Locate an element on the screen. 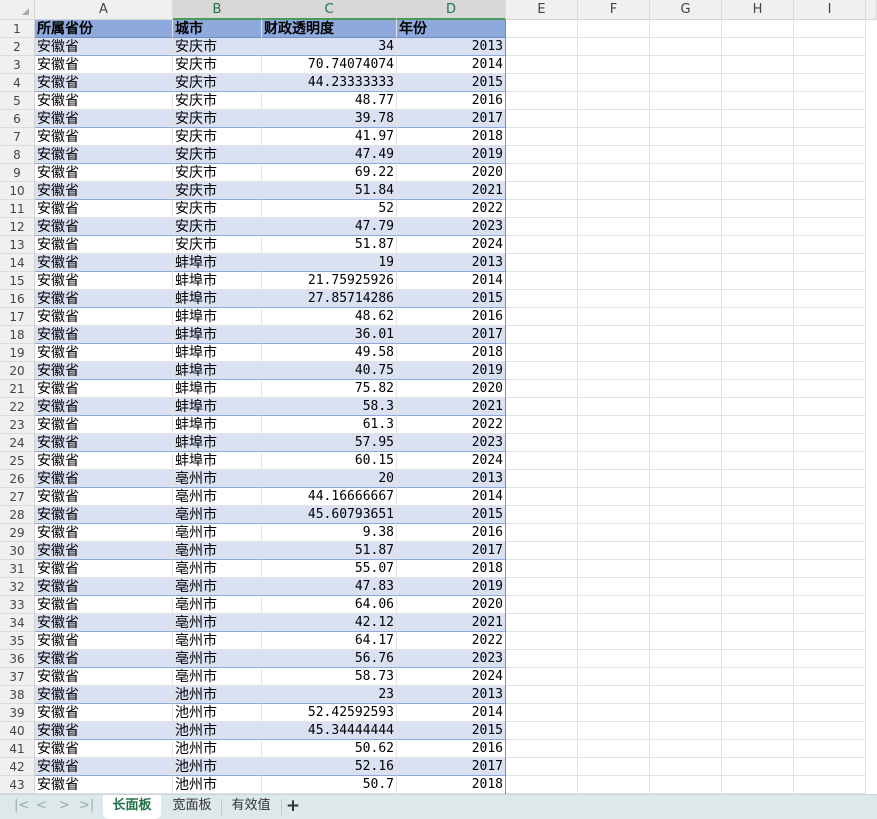  row-header: 16 is located at coordinates (17, 299).